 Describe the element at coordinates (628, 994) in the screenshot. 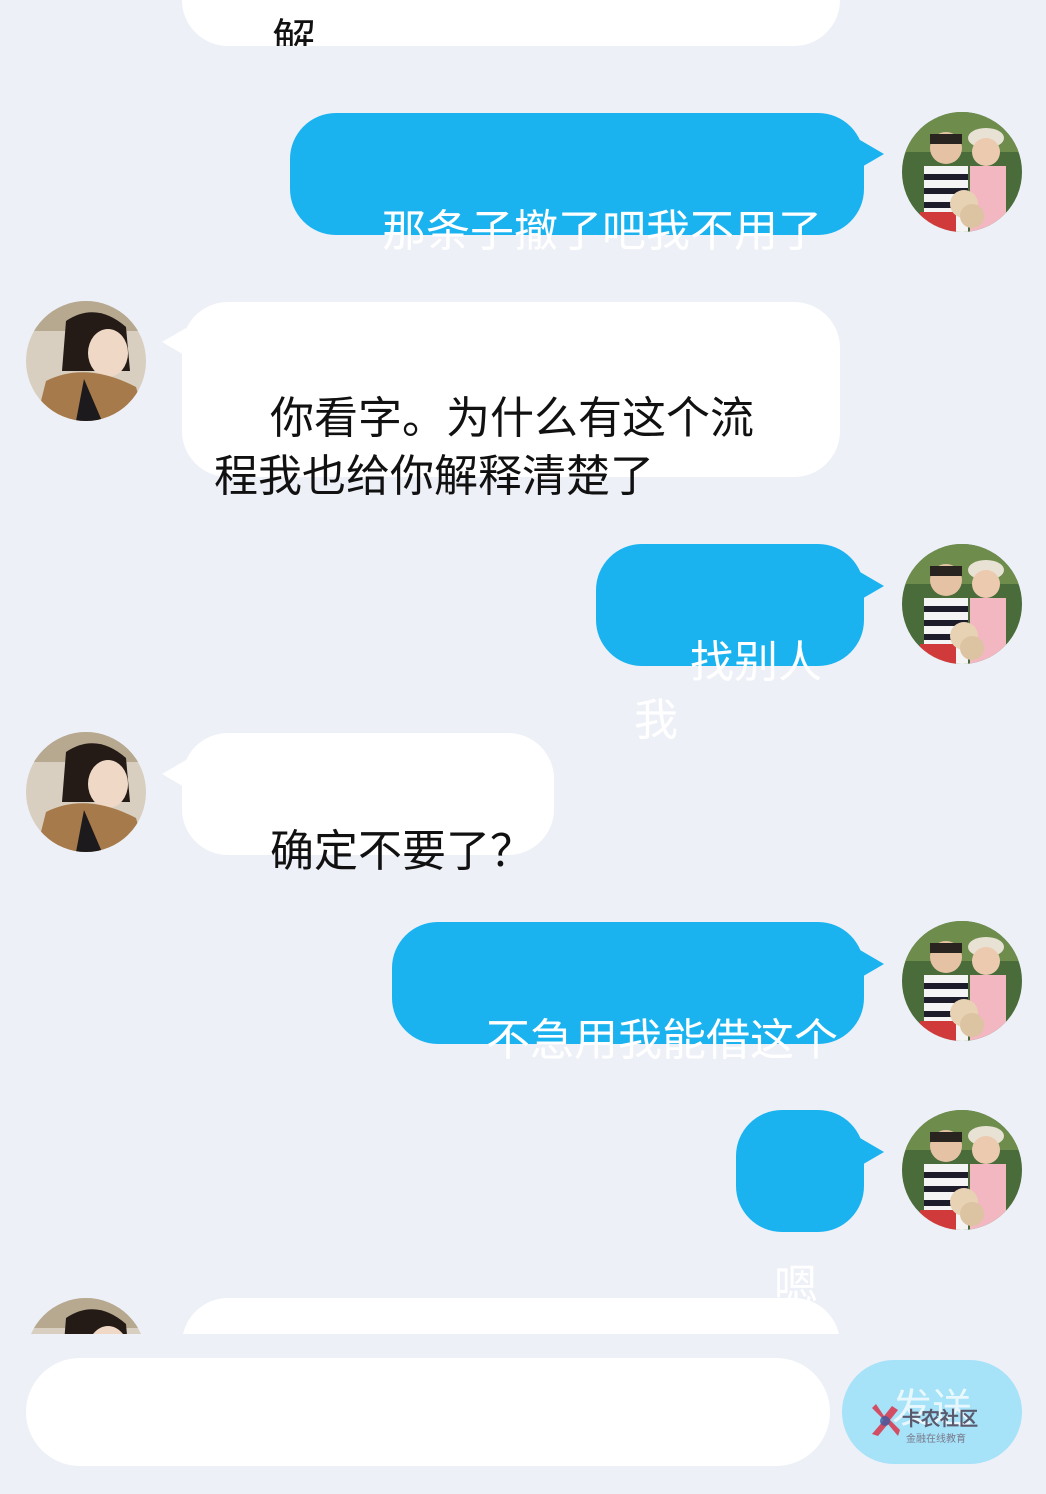

I see `outgoing-message-bubble: 不急用我能借这个` at that location.